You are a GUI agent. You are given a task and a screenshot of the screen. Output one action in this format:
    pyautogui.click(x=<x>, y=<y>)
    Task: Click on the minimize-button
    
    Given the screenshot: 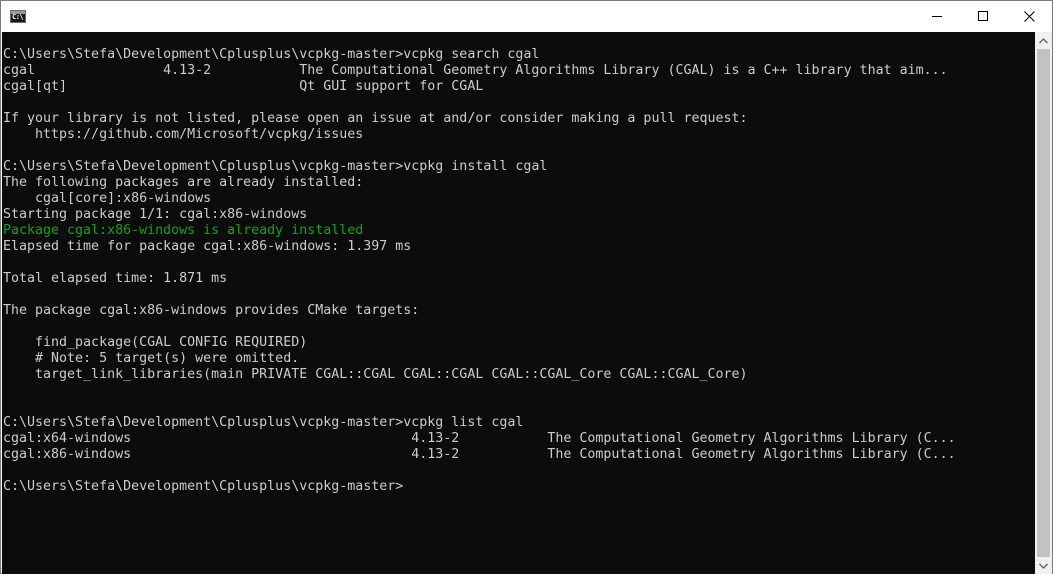 What is the action you would take?
    pyautogui.click(x=937, y=16)
    